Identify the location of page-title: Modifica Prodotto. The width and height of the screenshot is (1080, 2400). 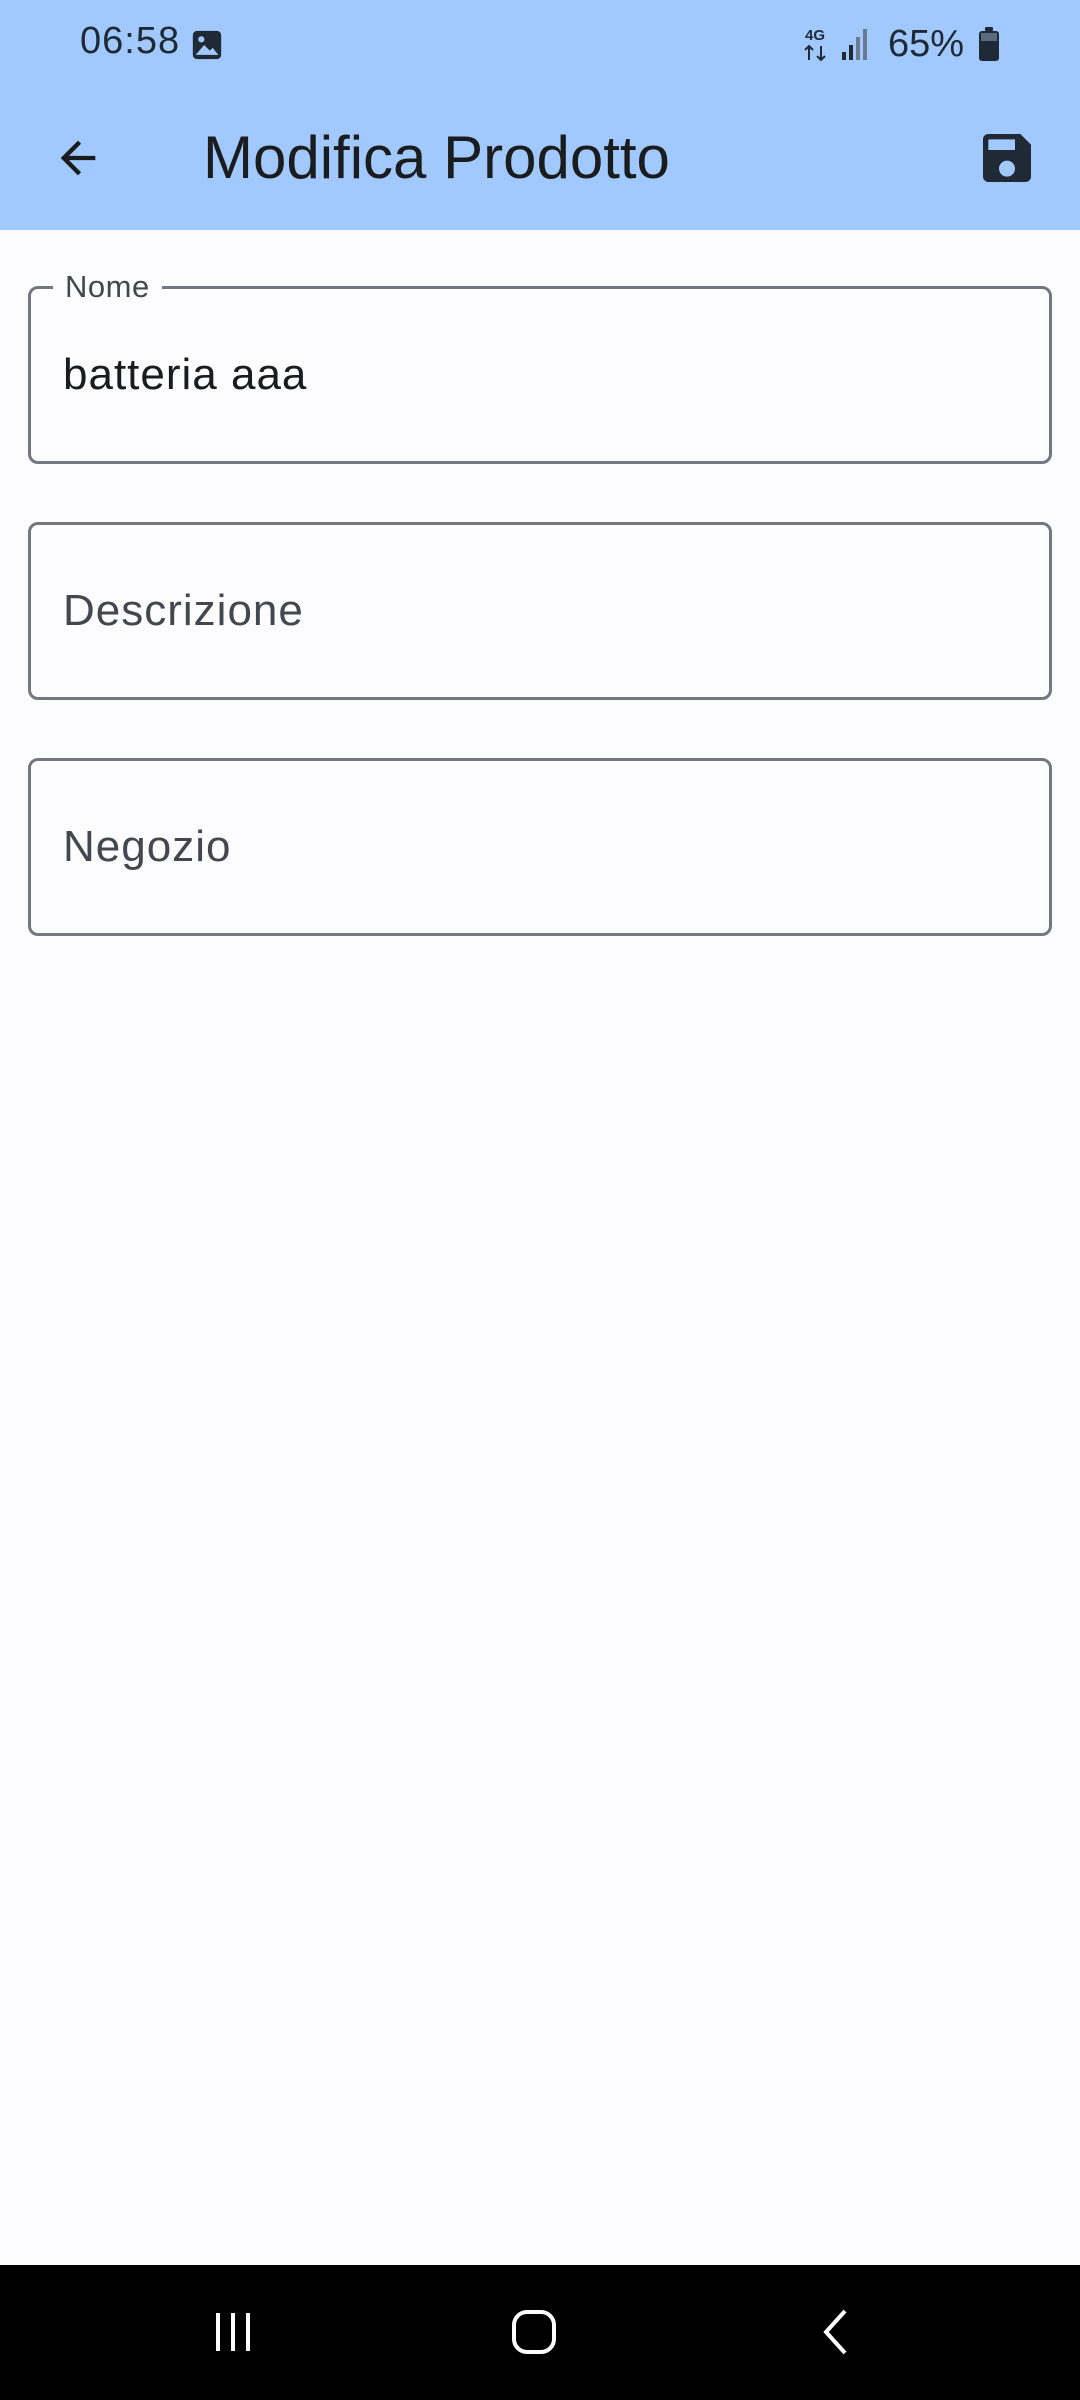
(436, 157).